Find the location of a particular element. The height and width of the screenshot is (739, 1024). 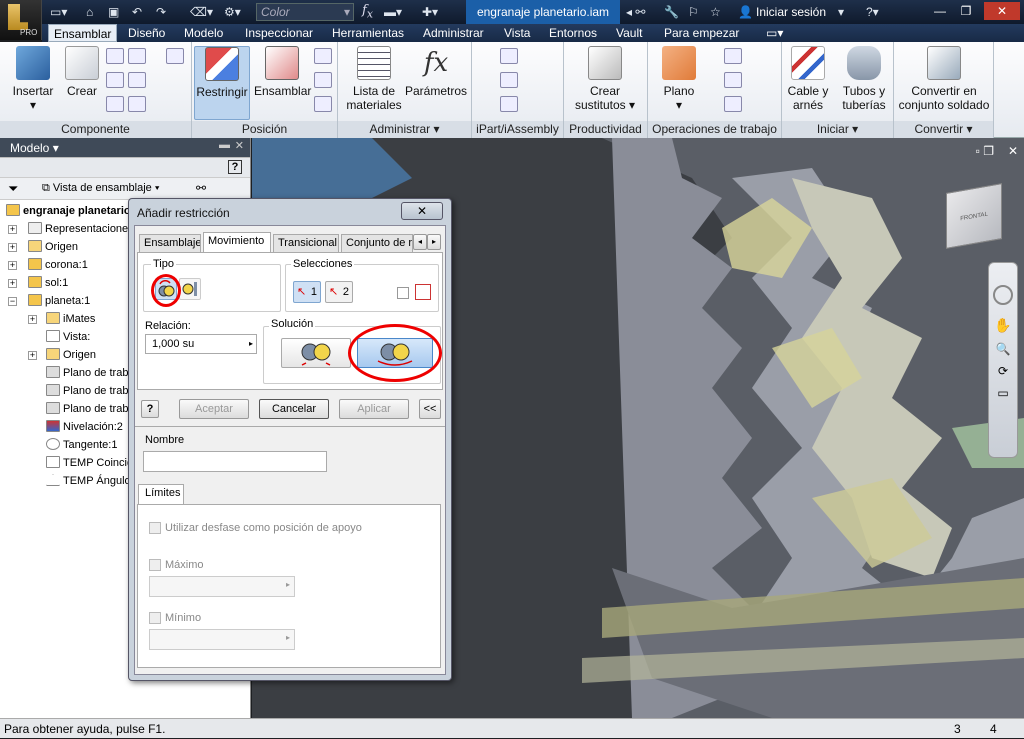

ribbon-options-icon: ▭▾ is located at coordinates (774, 33).